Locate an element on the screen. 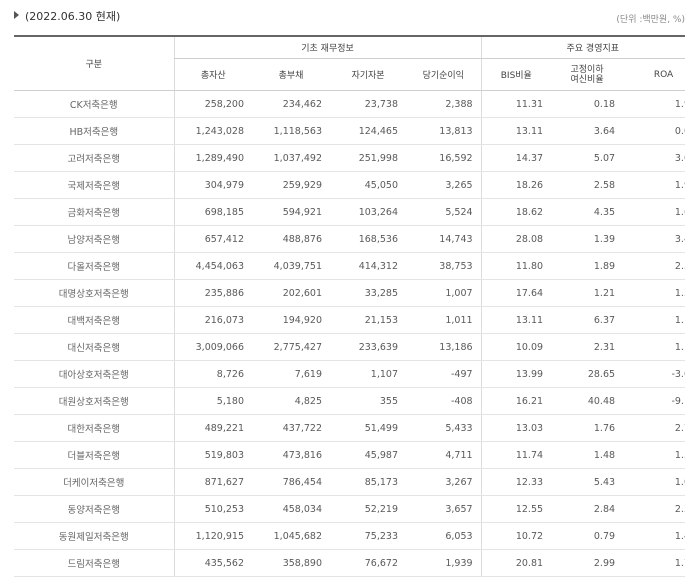  value-cell: 4,711 is located at coordinates (444, 455).